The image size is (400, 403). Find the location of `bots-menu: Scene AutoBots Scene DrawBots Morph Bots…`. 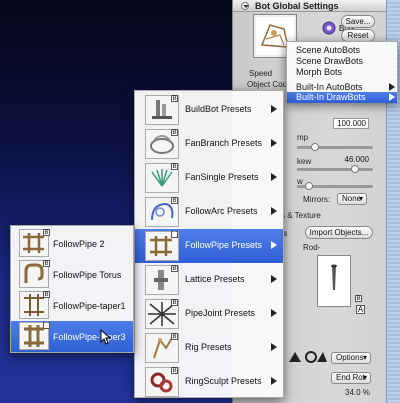

bots-menu: Scene AutoBots Scene DrawBots Morph Bots… is located at coordinates (342, 72).